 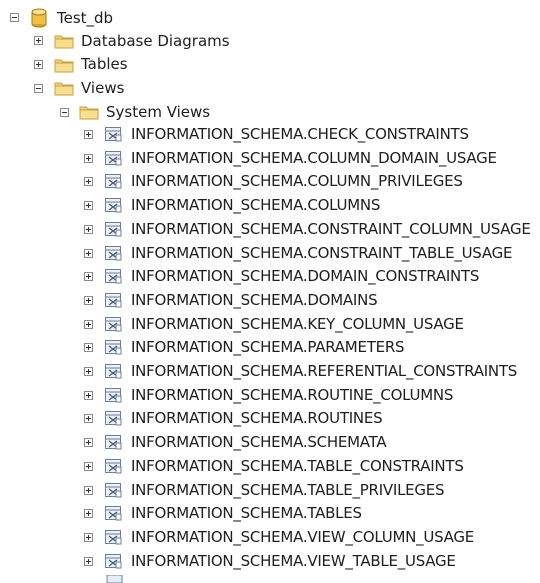 I want to click on system-view-label: INFORMATION_SCHEMA.SCHEMATA, so click(x=259, y=442).